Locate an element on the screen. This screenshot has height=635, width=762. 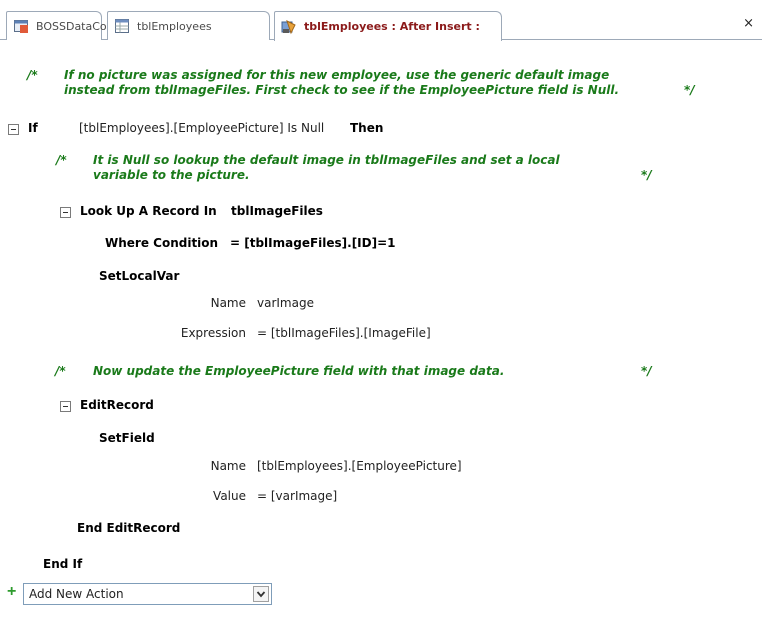
tab-after-insert-macro: tblEmployees : After Insert : is located at coordinates (388, 26).